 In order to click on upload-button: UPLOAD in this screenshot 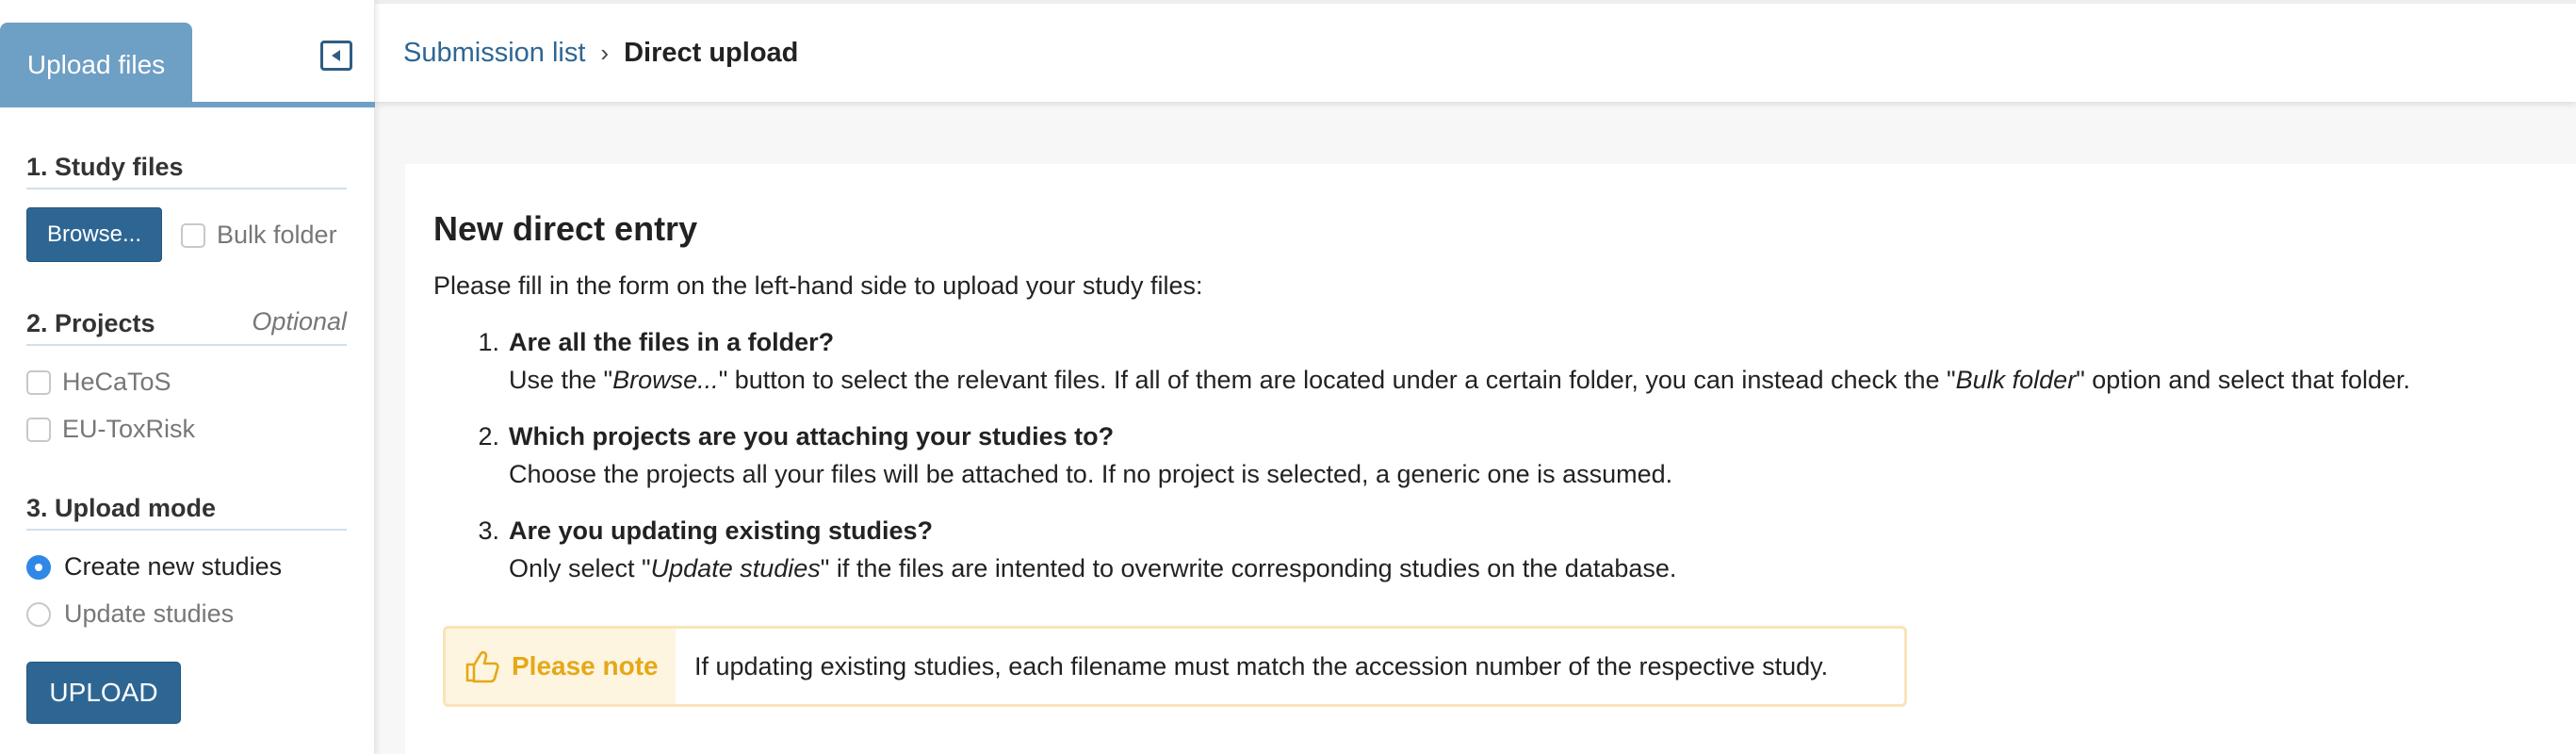, I will do `click(103, 693)`.